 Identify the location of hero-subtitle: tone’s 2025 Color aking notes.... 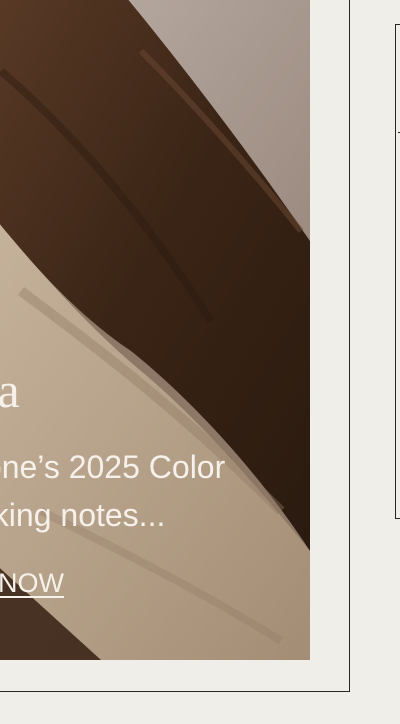
(155, 491).